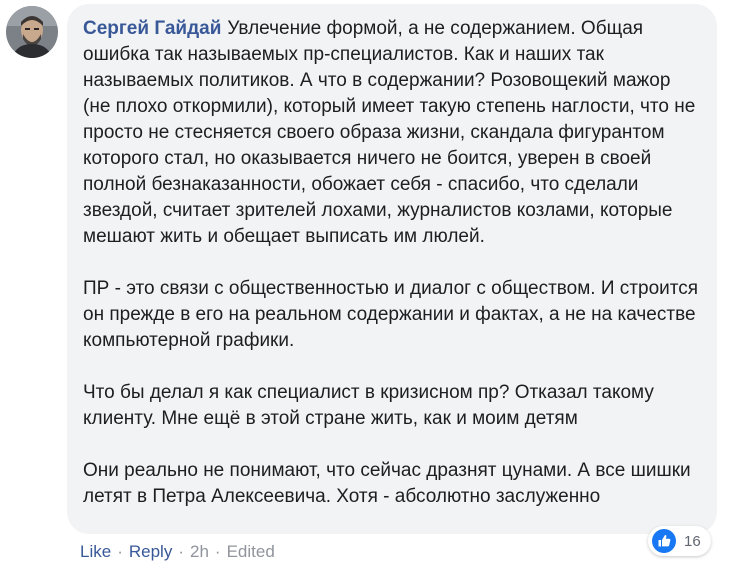 The image size is (740, 568). I want to click on reaction-summary: 16, so click(679, 541).